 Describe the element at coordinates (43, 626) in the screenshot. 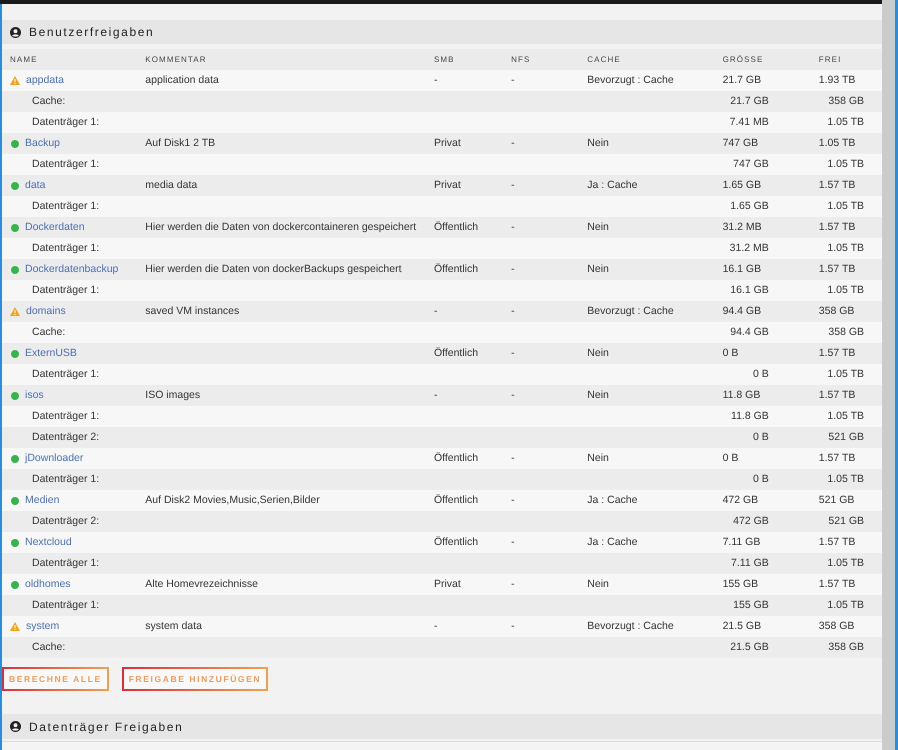

I see `share-link: system` at that location.